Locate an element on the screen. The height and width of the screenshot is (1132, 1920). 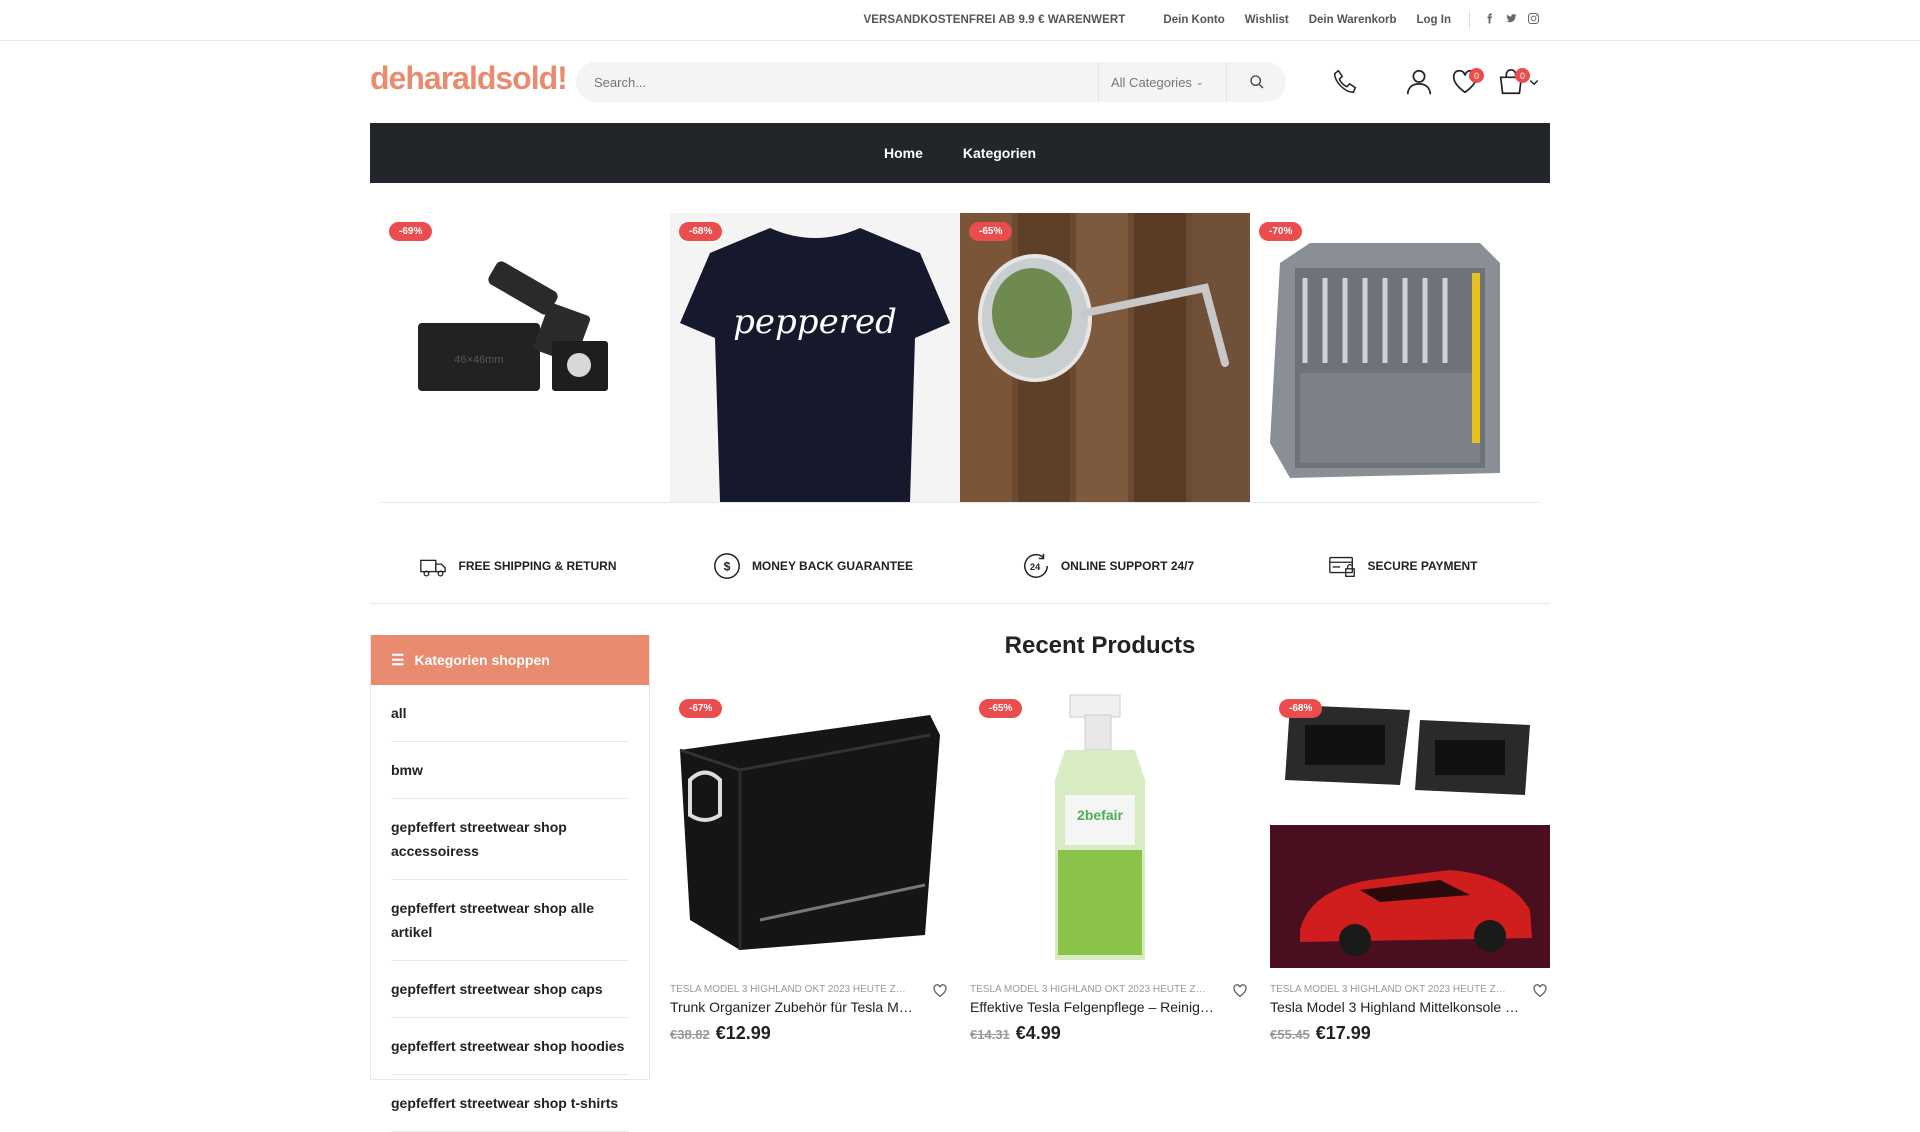
discount-badge: -69% is located at coordinates (411, 231).